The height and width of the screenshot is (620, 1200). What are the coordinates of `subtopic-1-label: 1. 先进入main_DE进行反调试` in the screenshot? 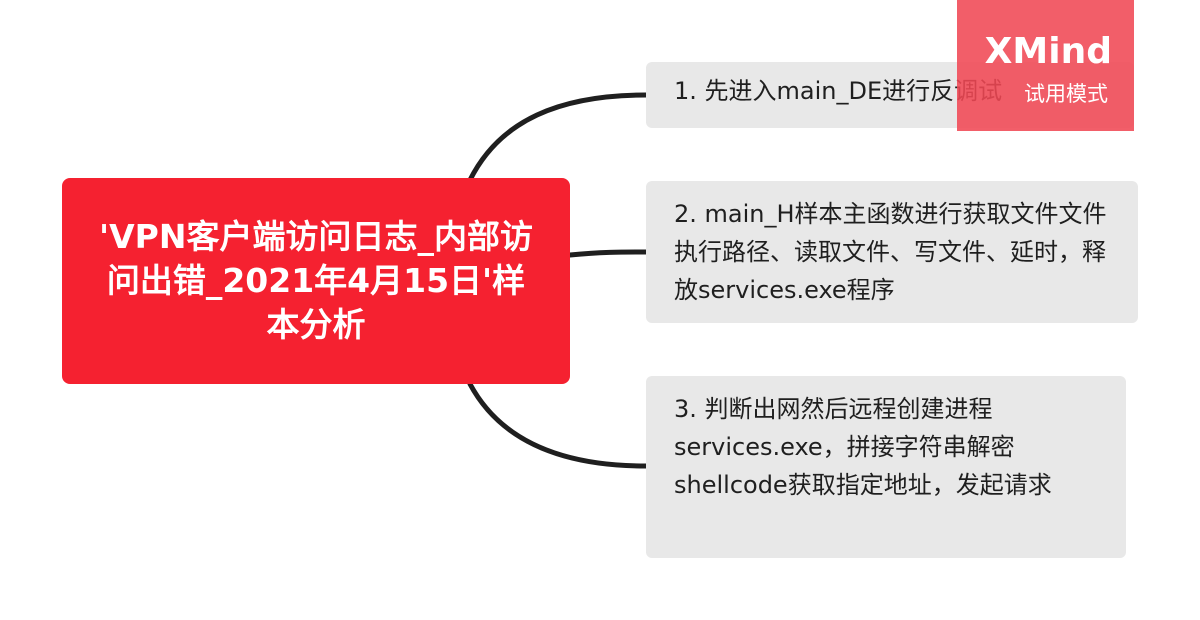 It's located at (838, 91).